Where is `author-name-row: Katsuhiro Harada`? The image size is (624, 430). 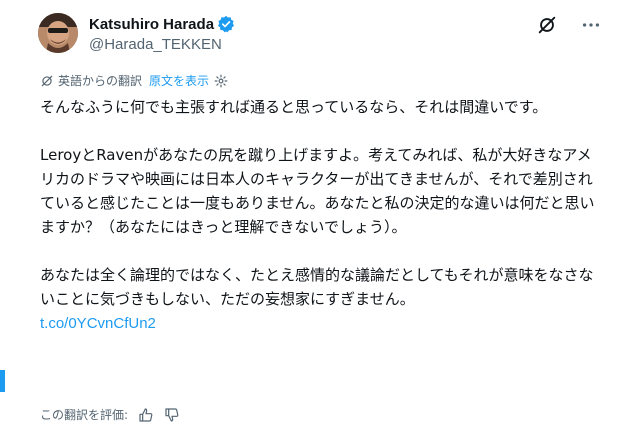 author-name-row: Katsuhiro Harada is located at coordinates (162, 24).